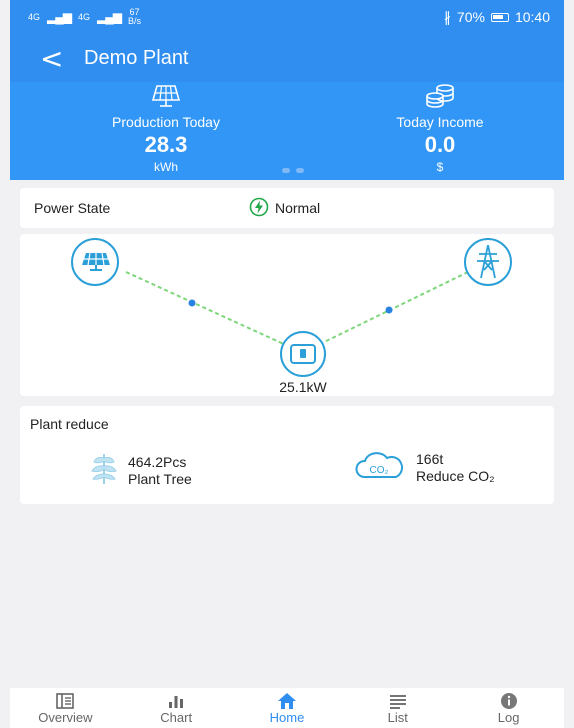 Image resolution: width=574 pixels, height=728 pixels. What do you see at coordinates (166, 122) in the screenshot?
I see `production-label: Production Today` at bounding box center [166, 122].